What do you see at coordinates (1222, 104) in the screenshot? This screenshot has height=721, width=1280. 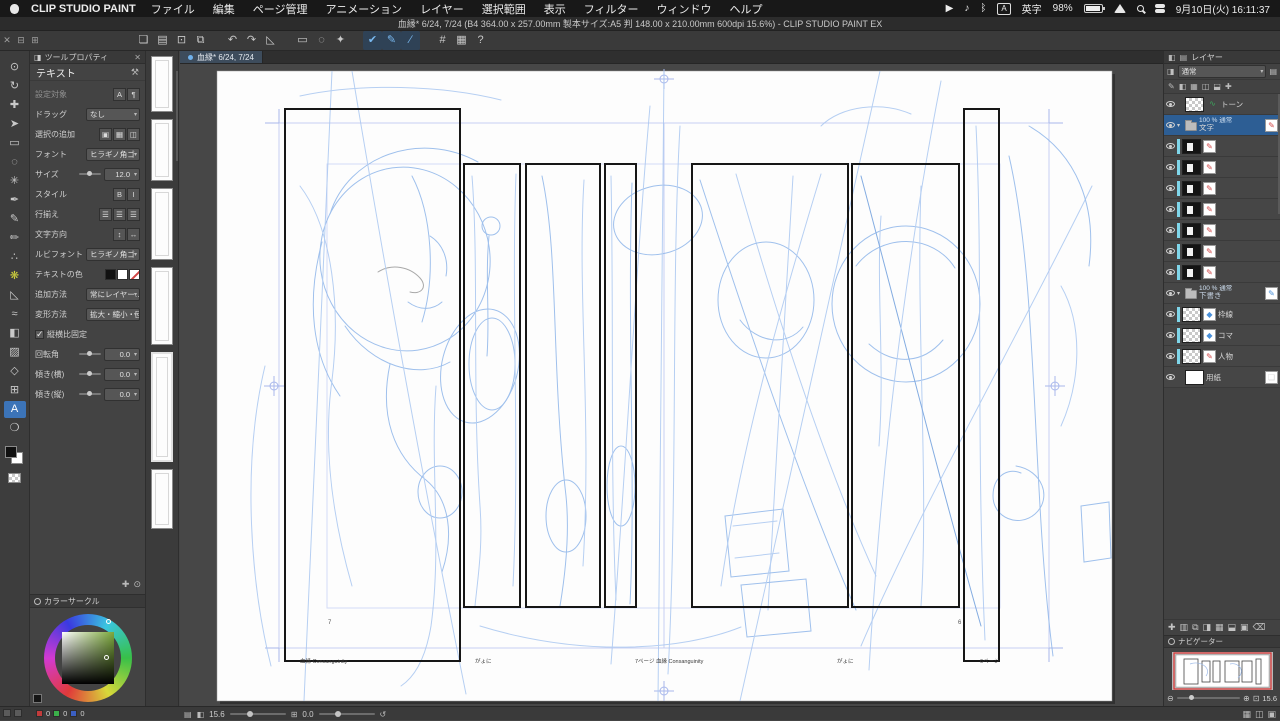 I see `layer-row-tone: ∿ トーン` at bounding box center [1222, 104].